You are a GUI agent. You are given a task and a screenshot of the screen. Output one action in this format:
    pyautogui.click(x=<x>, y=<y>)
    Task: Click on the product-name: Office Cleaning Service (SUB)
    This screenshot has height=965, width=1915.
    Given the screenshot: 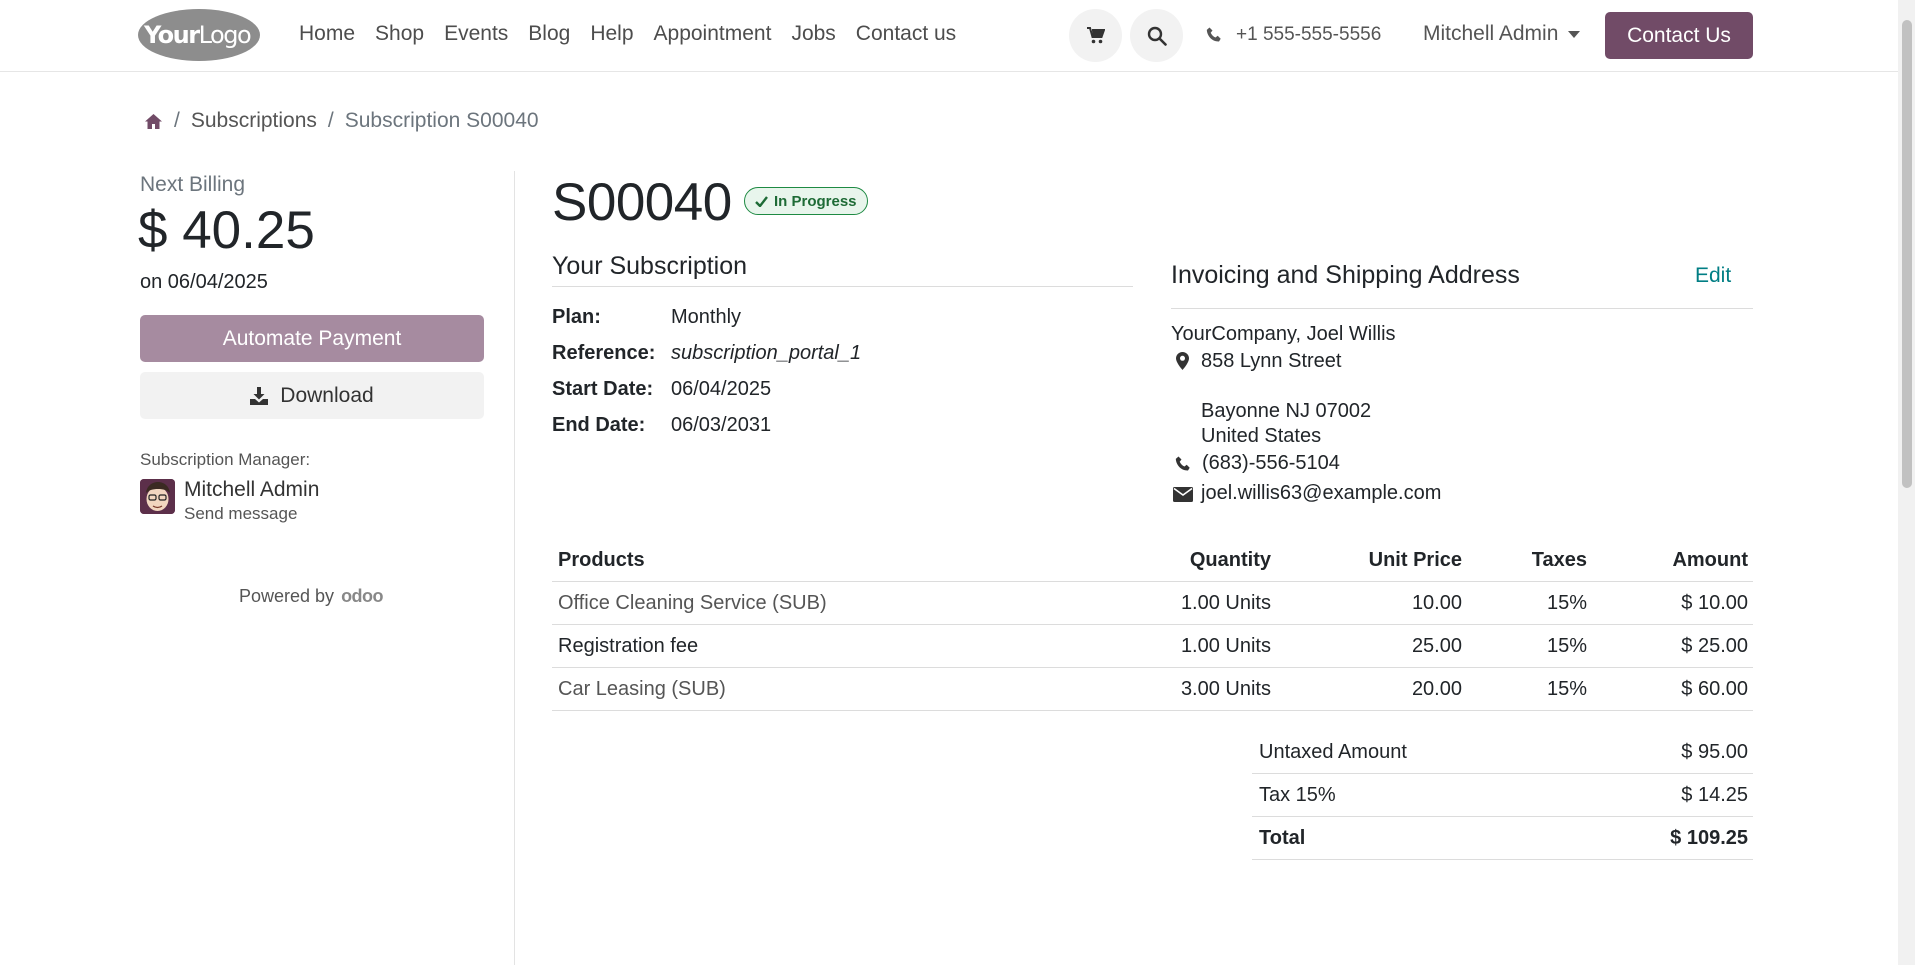 What is the action you would take?
    pyautogui.click(x=692, y=603)
    